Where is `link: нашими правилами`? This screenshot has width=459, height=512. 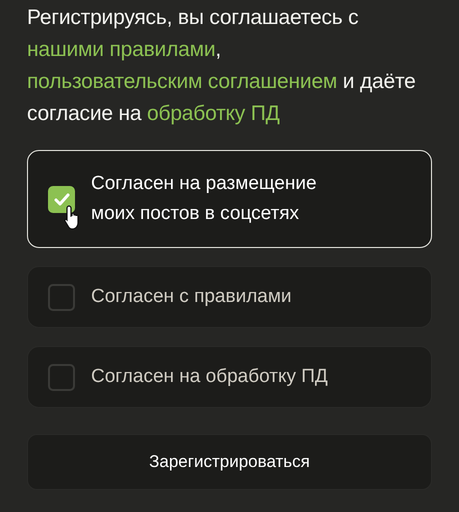
link: нашими правилами is located at coordinates (121, 49).